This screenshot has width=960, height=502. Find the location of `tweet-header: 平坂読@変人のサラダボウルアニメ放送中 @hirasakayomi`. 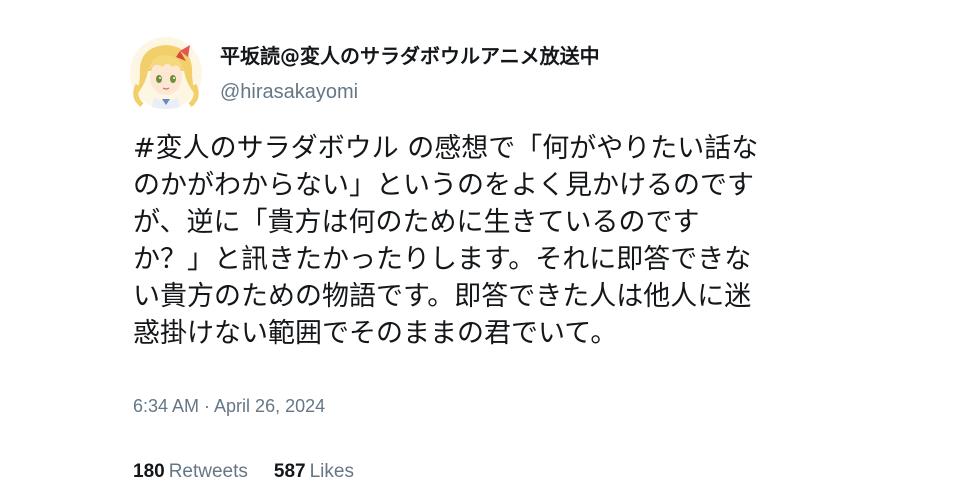

tweet-header: 平坂読@変人のサラダボウルアニメ放送中 @hirasakayomi is located at coordinates (481, 75).